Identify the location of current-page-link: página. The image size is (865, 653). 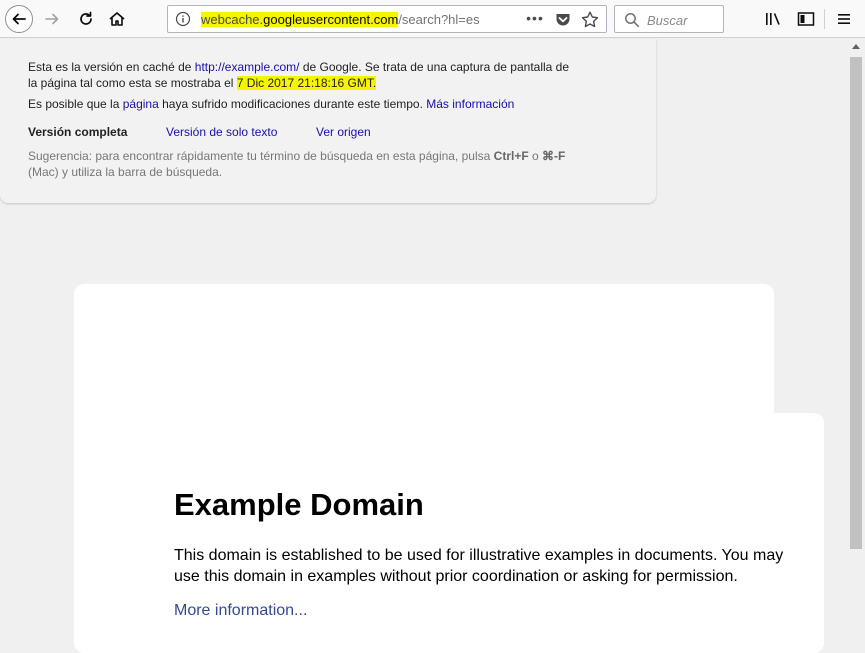
(141, 104).